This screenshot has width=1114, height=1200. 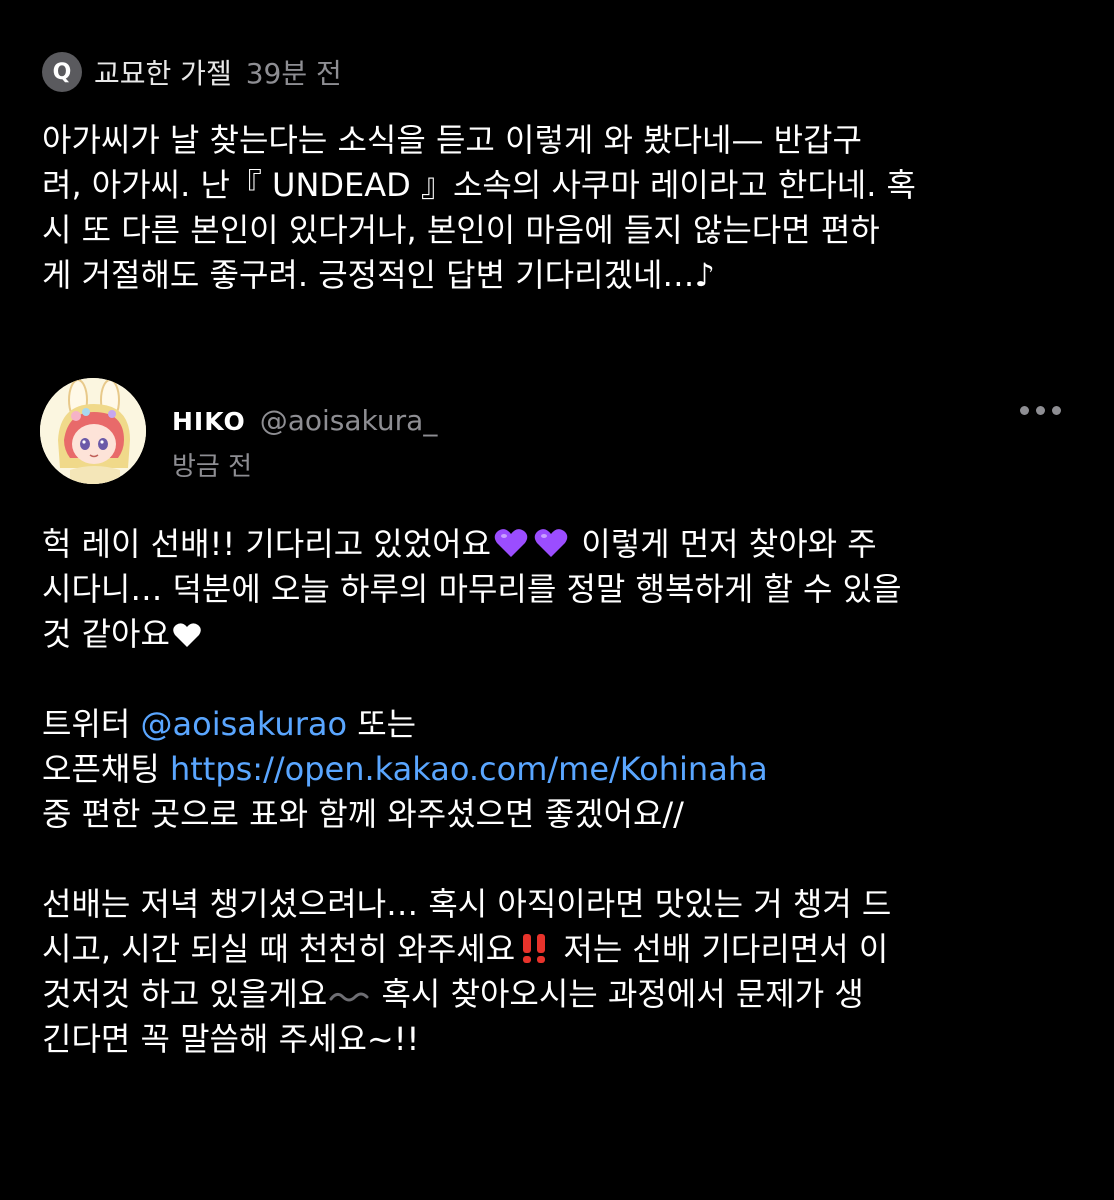 I want to click on more-options-icon, so click(x=1040, y=410).